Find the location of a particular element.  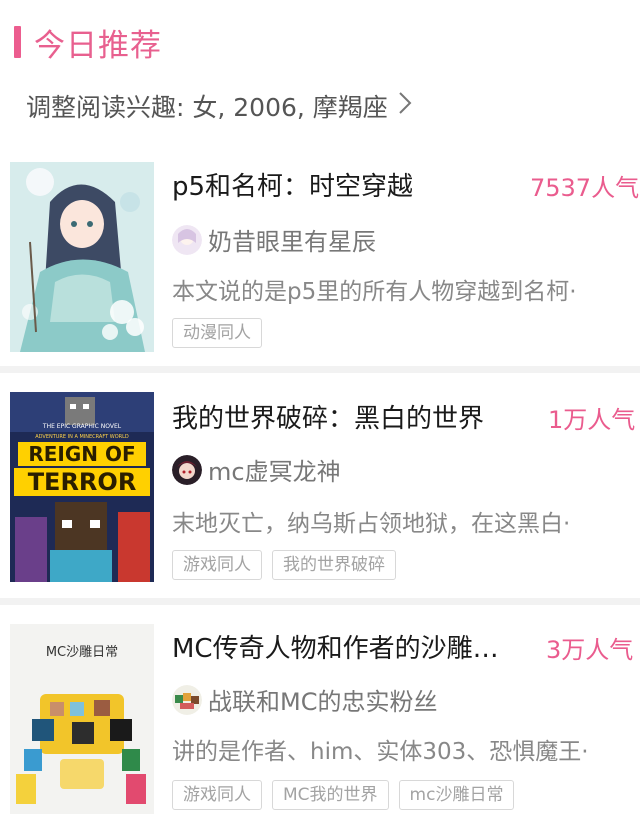

popularity-count: 7537人气 is located at coordinates (585, 188).